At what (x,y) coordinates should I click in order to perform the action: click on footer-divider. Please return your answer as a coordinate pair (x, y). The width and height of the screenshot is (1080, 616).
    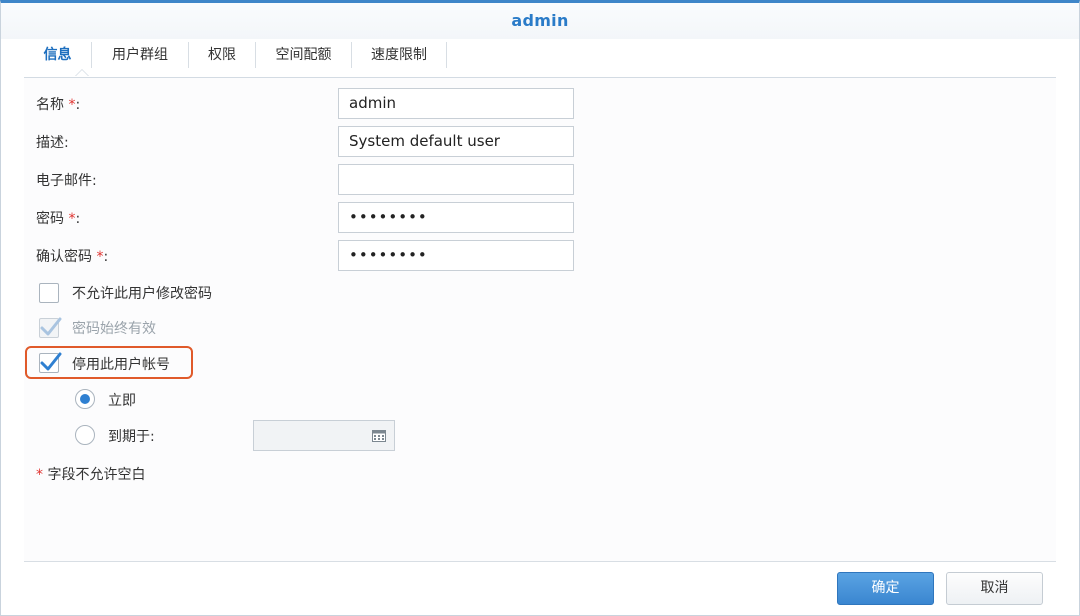
    Looking at the image, I should click on (540, 561).